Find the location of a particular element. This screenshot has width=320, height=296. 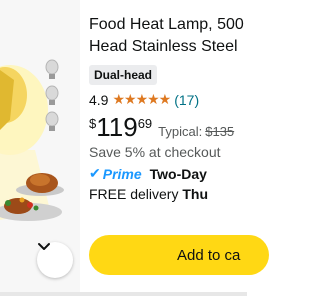

product-title: Food Heat Lamp, 500 Head Stainless Steel is located at coordinates (174, 36).